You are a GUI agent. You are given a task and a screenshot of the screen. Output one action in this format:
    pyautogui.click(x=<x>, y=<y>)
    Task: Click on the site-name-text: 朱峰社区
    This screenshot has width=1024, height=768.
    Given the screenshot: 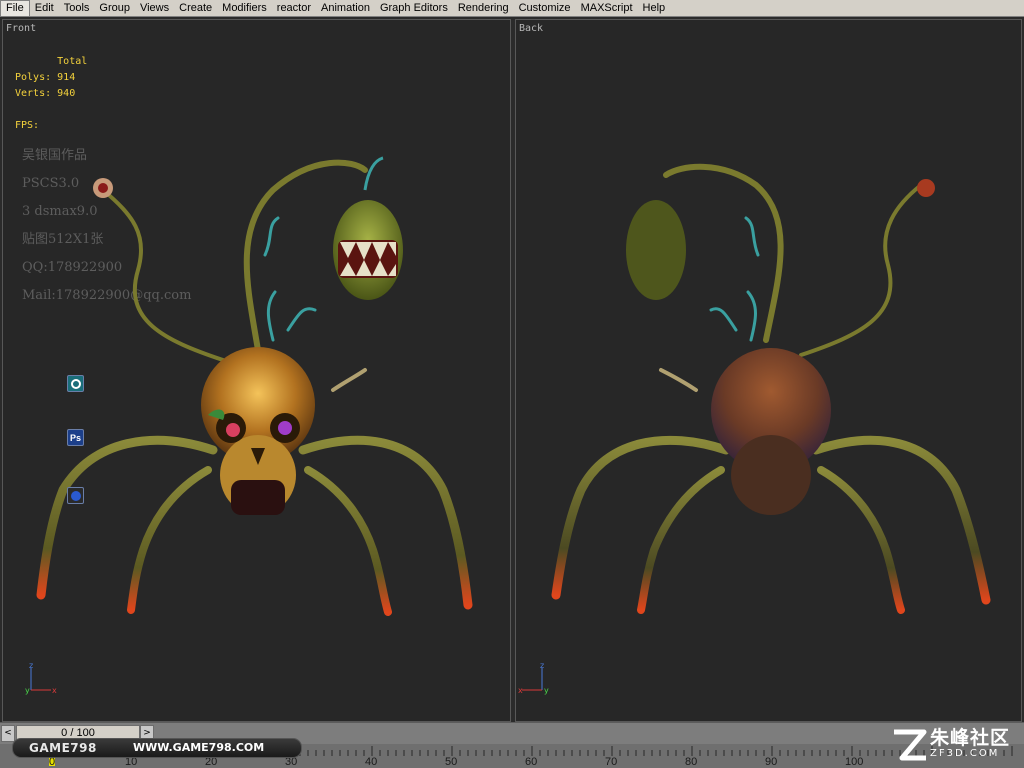 What is the action you would take?
    pyautogui.click(x=970, y=738)
    